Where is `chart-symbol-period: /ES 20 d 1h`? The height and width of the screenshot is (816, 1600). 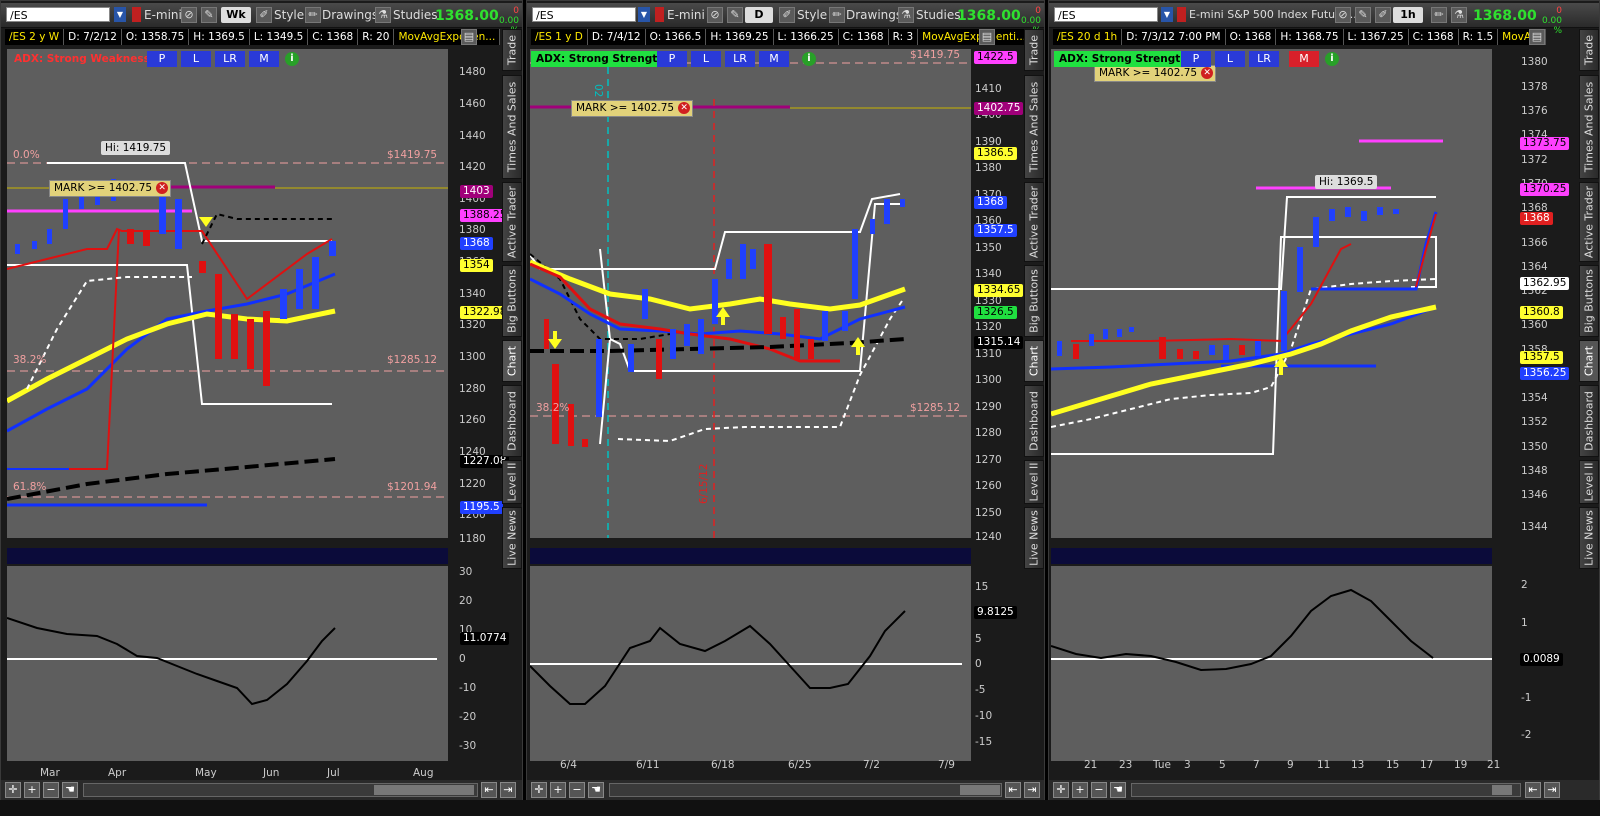 chart-symbol-period: /ES 20 d 1h is located at coordinates (1088, 37).